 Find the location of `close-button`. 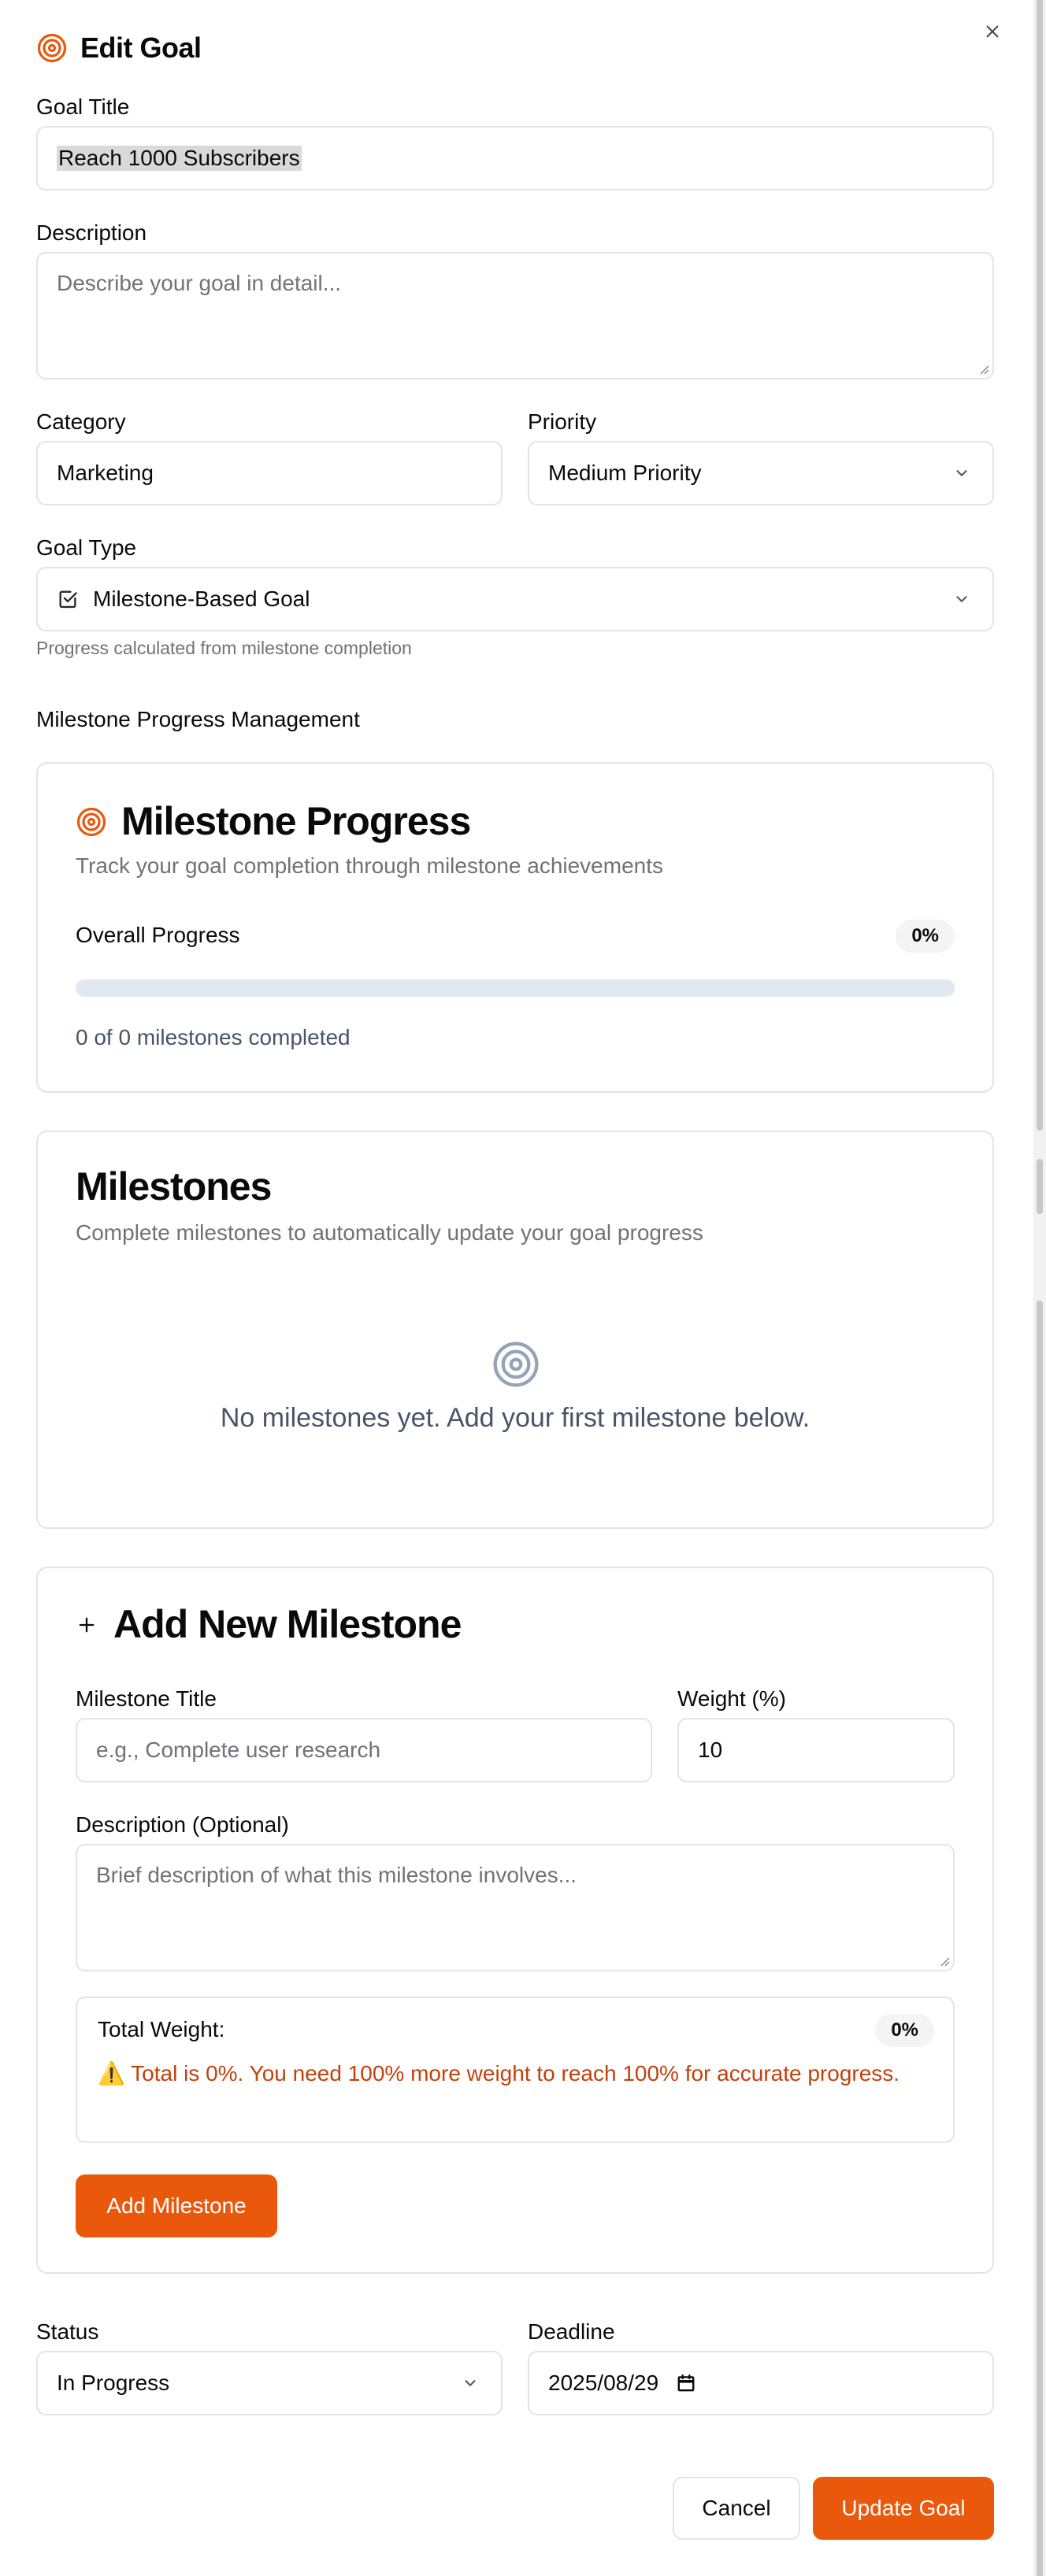

close-button is located at coordinates (992, 31).